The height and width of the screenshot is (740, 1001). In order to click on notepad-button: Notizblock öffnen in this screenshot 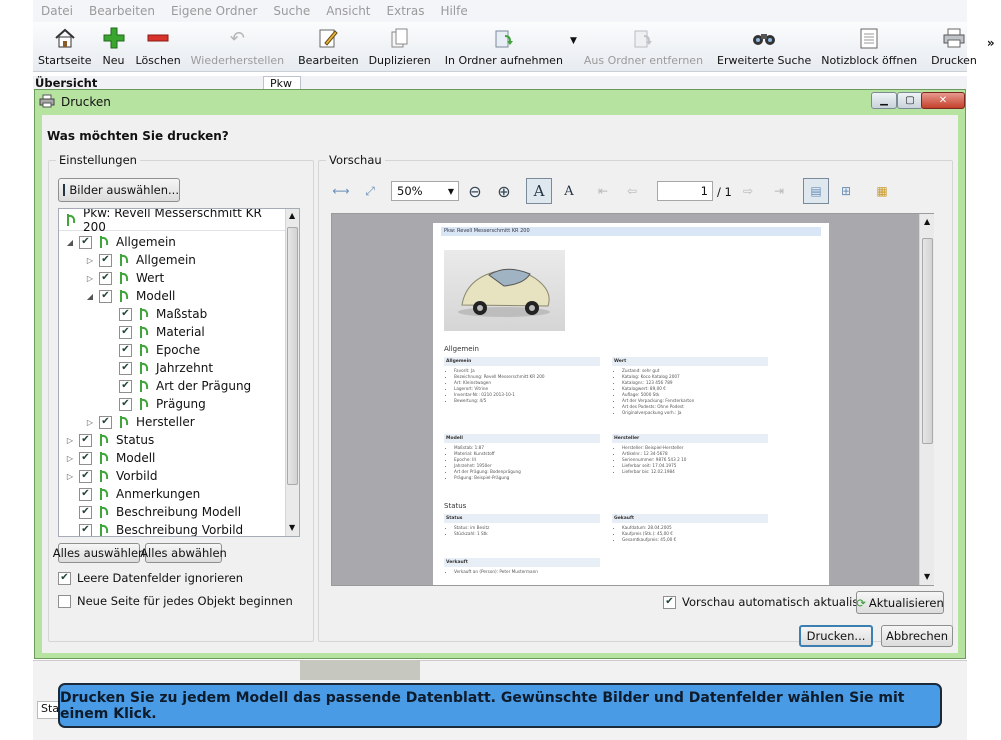, I will do `click(869, 46)`.